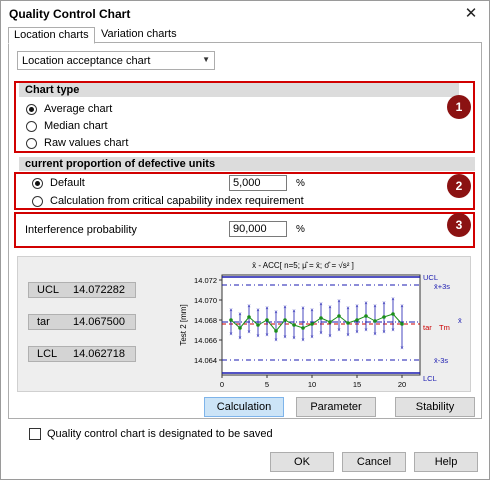  I want to click on interference-probability-label: Interference probability, so click(81, 230).